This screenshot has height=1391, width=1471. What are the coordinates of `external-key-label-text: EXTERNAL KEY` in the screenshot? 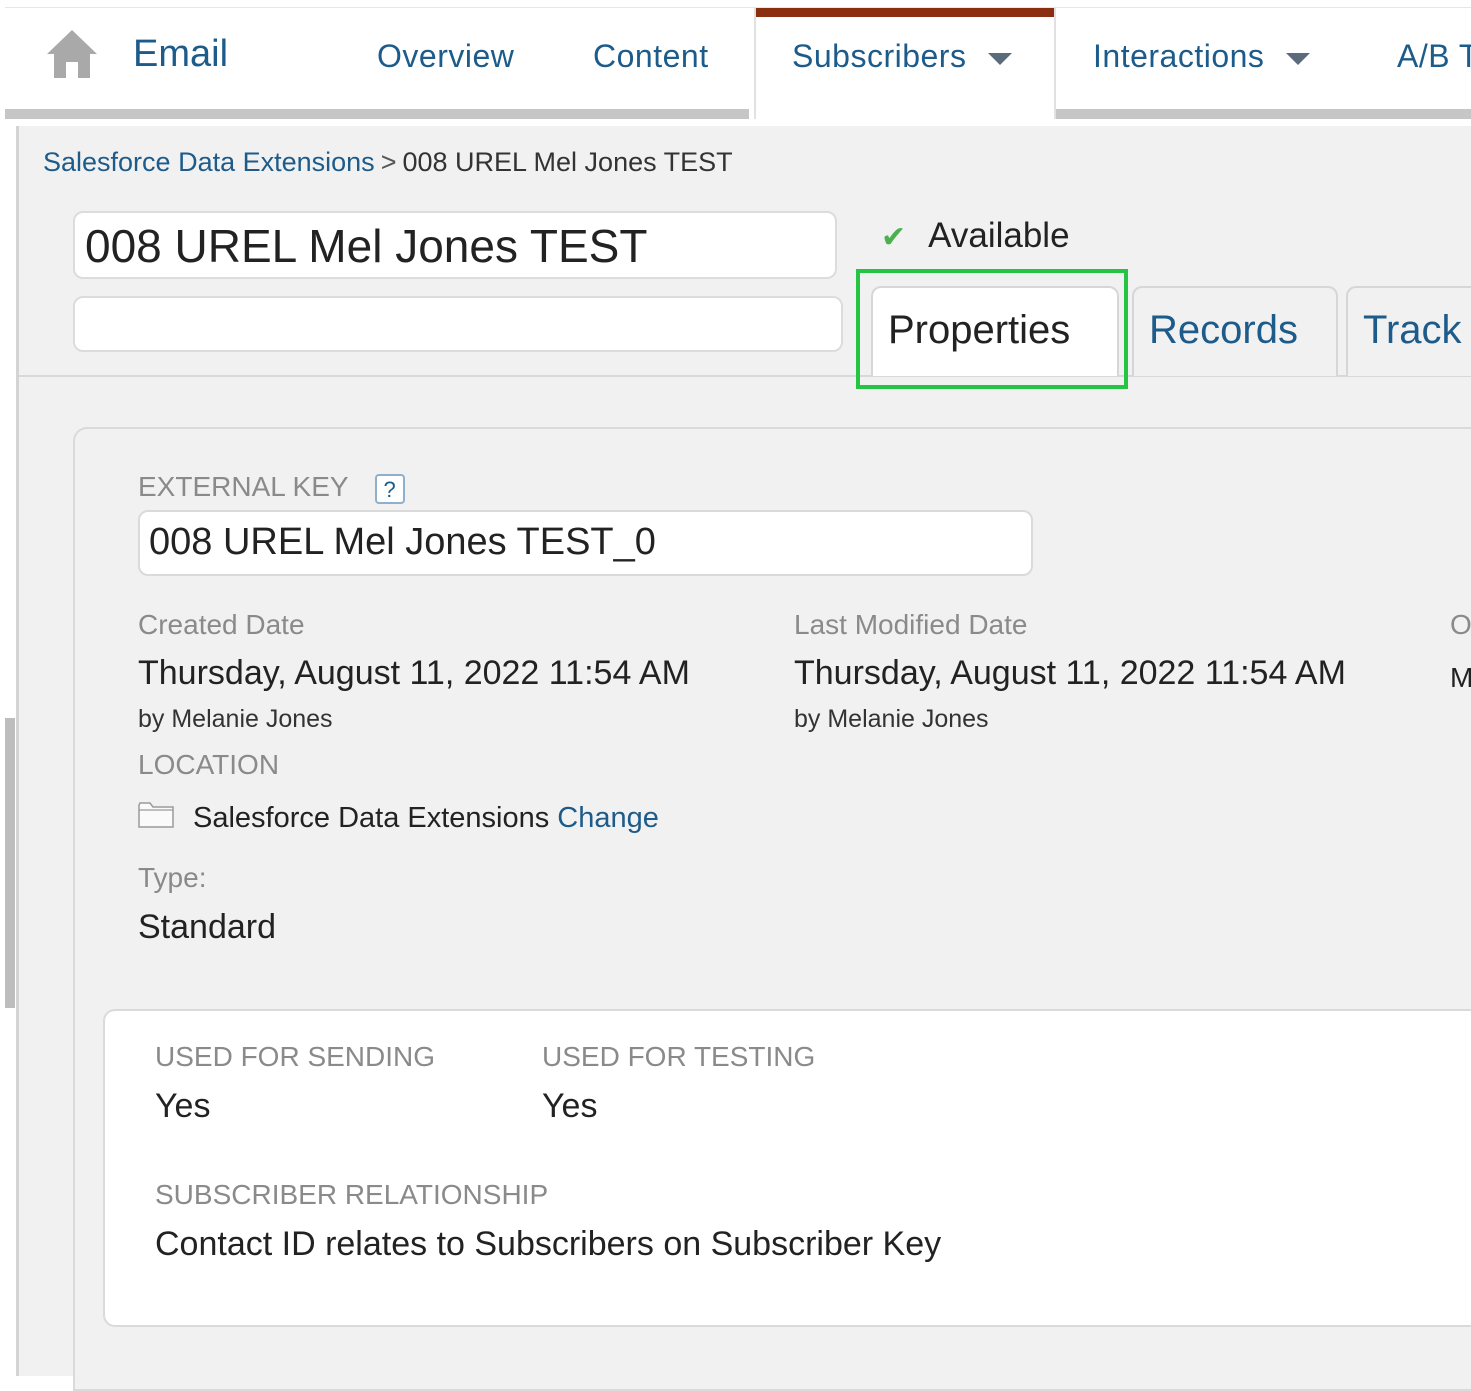 It's located at (243, 486).